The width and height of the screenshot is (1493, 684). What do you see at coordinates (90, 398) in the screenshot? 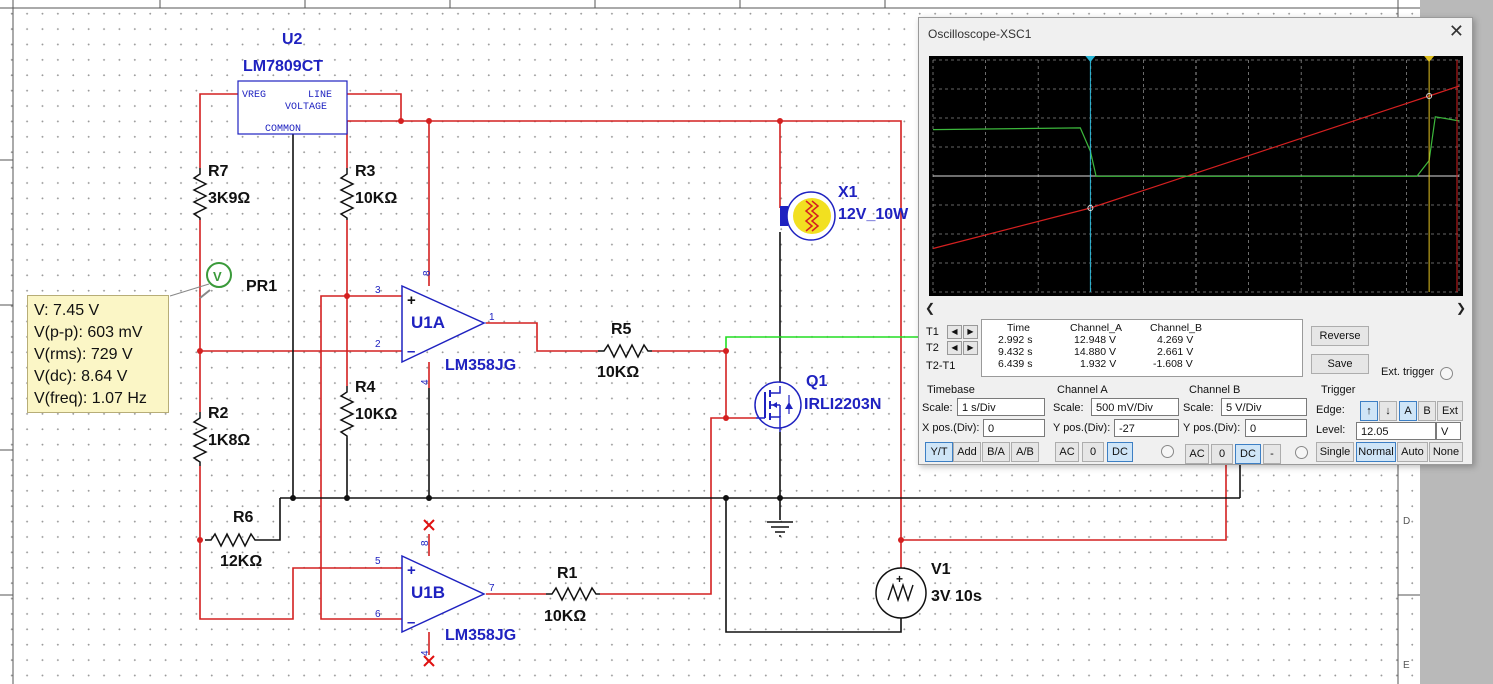
I see `probe-vfreq: V(freq): 1.07 Hz` at bounding box center [90, 398].